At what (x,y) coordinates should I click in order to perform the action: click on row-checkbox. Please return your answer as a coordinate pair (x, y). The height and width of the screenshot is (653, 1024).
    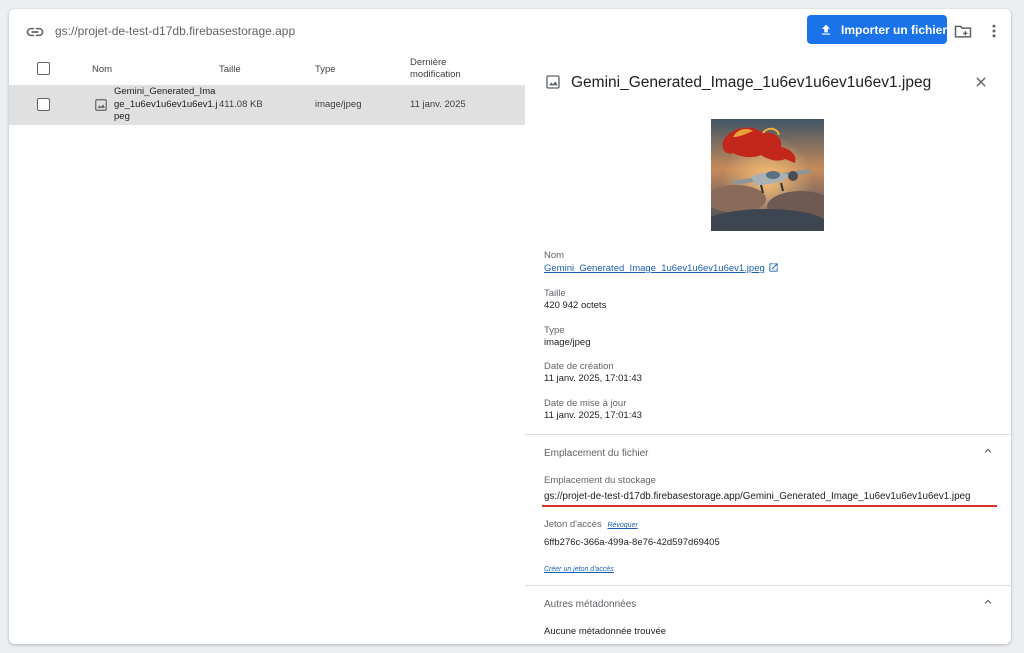
    Looking at the image, I should click on (43, 104).